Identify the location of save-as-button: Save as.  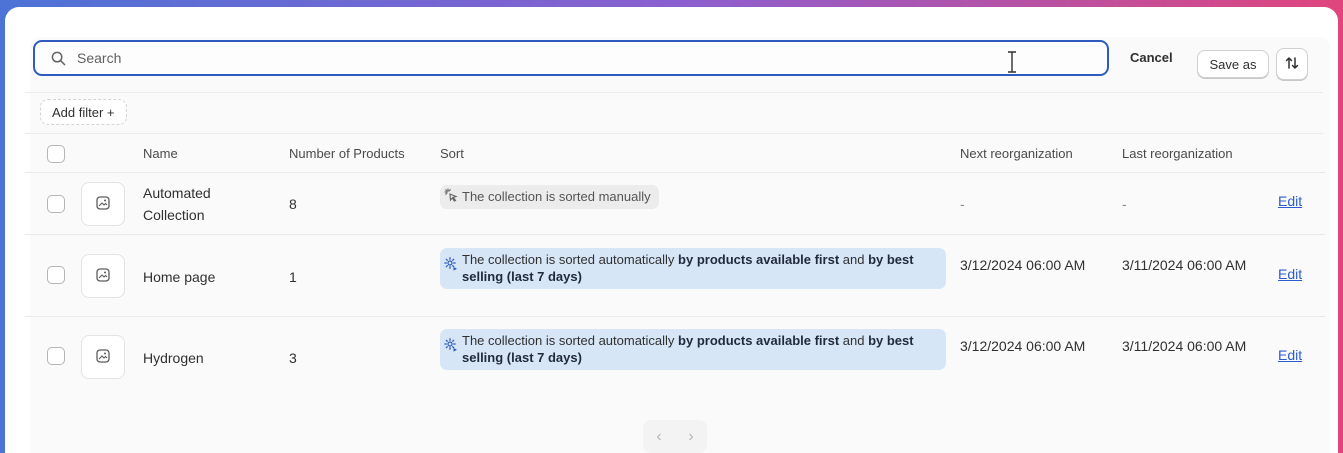
(1233, 64).